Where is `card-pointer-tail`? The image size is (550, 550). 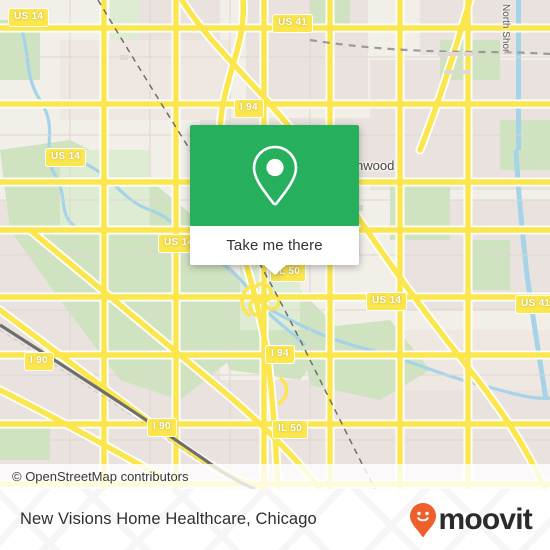 card-pointer-tail is located at coordinates (274, 270).